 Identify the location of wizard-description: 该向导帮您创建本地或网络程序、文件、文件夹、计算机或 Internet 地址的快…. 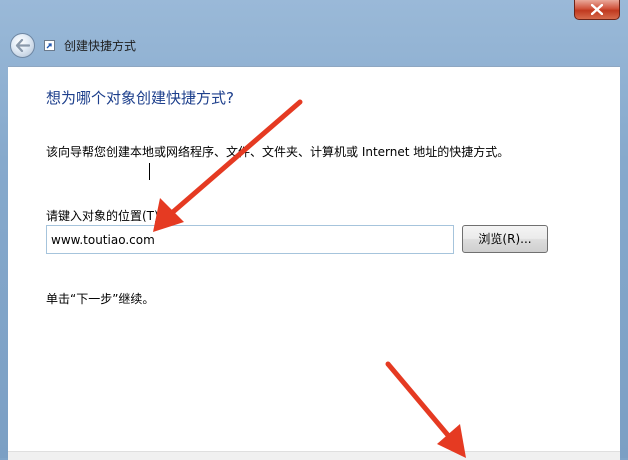
(278, 152).